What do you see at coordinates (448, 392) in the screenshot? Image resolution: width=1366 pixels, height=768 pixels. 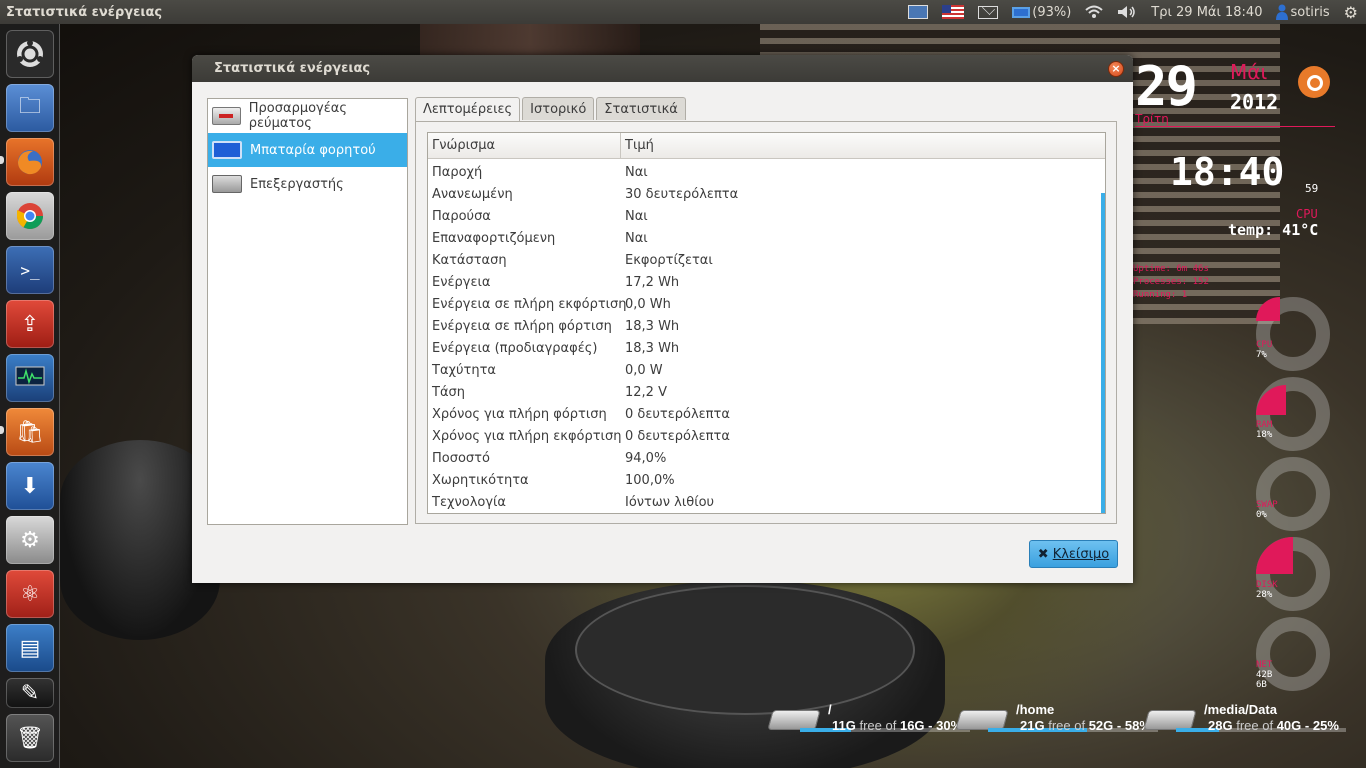 I see `attribute-cell: Τάση` at bounding box center [448, 392].